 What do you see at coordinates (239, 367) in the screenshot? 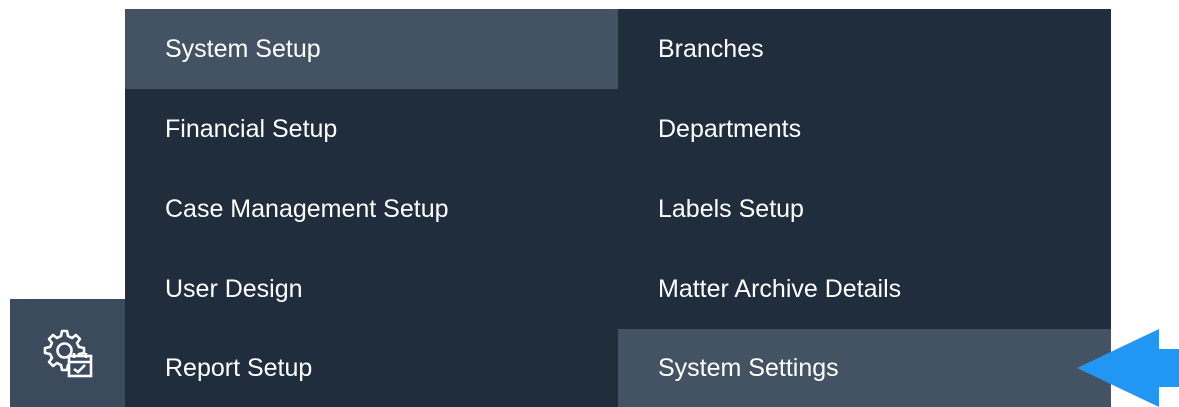
I see `menu-item-label: Report Setup` at bounding box center [239, 367].